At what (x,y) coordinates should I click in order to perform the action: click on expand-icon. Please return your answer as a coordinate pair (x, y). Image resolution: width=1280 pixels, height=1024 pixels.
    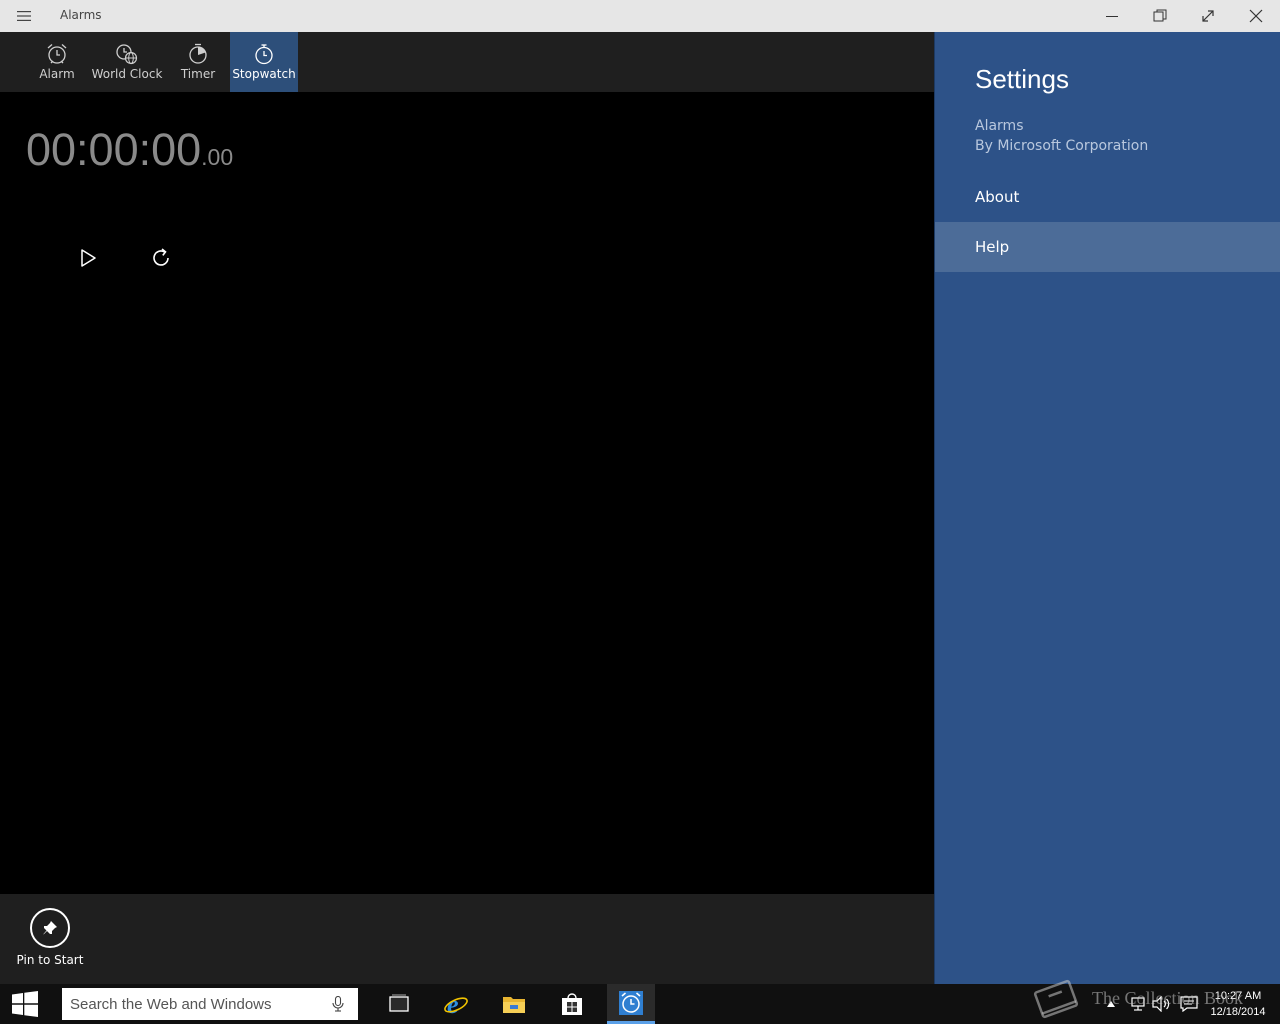
    Looking at the image, I should click on (1208, 16).